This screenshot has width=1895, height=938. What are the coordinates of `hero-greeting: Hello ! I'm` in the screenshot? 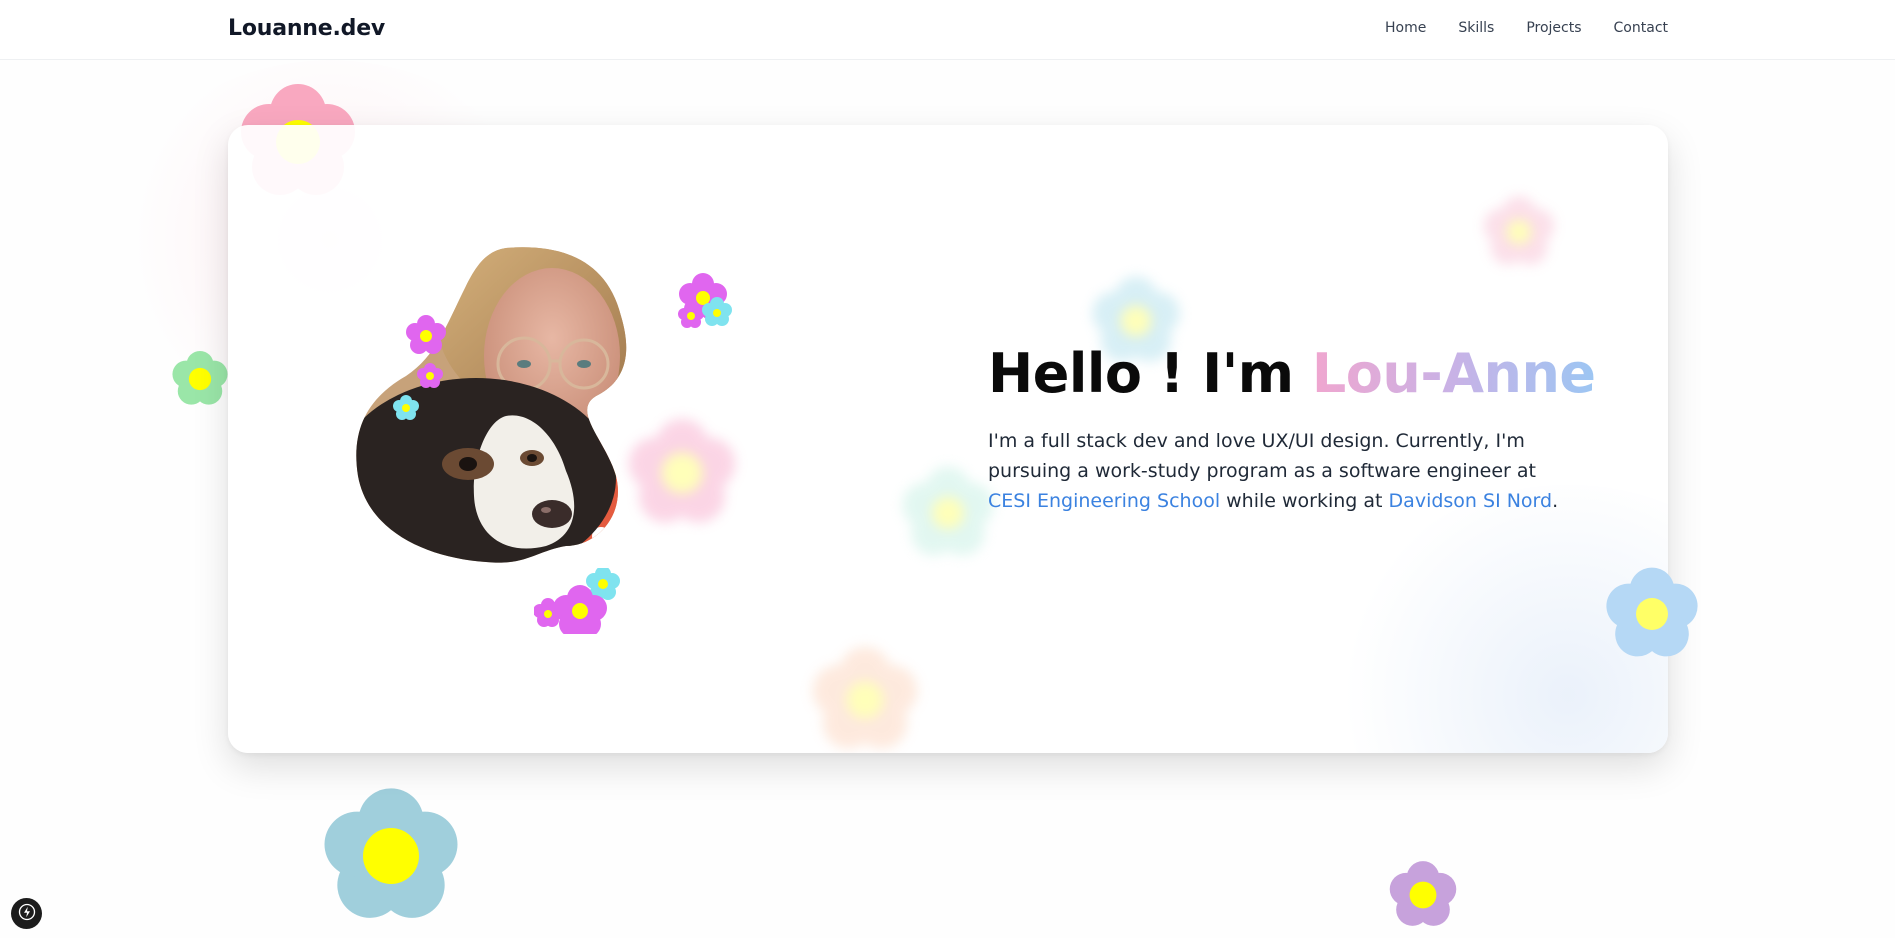 It's located at (1141, 373).